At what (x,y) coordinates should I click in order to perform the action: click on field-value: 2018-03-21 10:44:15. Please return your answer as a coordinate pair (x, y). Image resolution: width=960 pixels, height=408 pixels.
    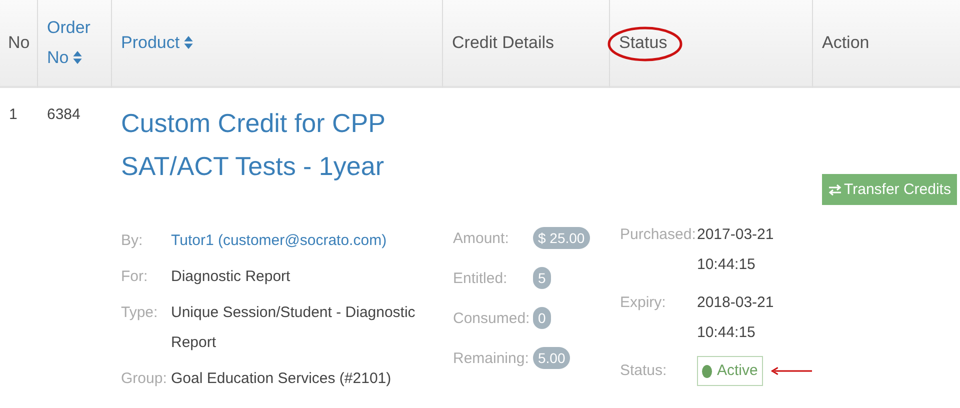
    Looking at the image, I should click on (736, 318).